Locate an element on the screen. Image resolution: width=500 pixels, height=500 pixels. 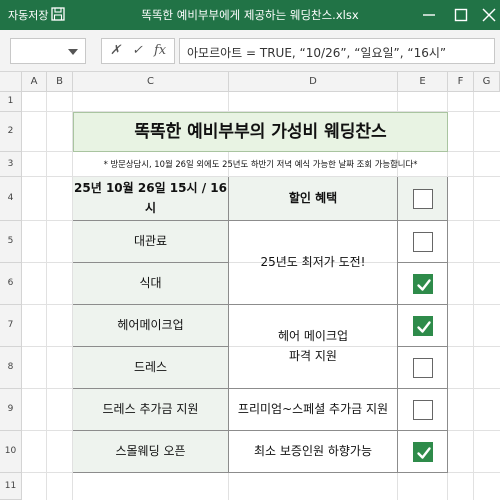
row-header-11: 11 is located at coordinates (11, 486).